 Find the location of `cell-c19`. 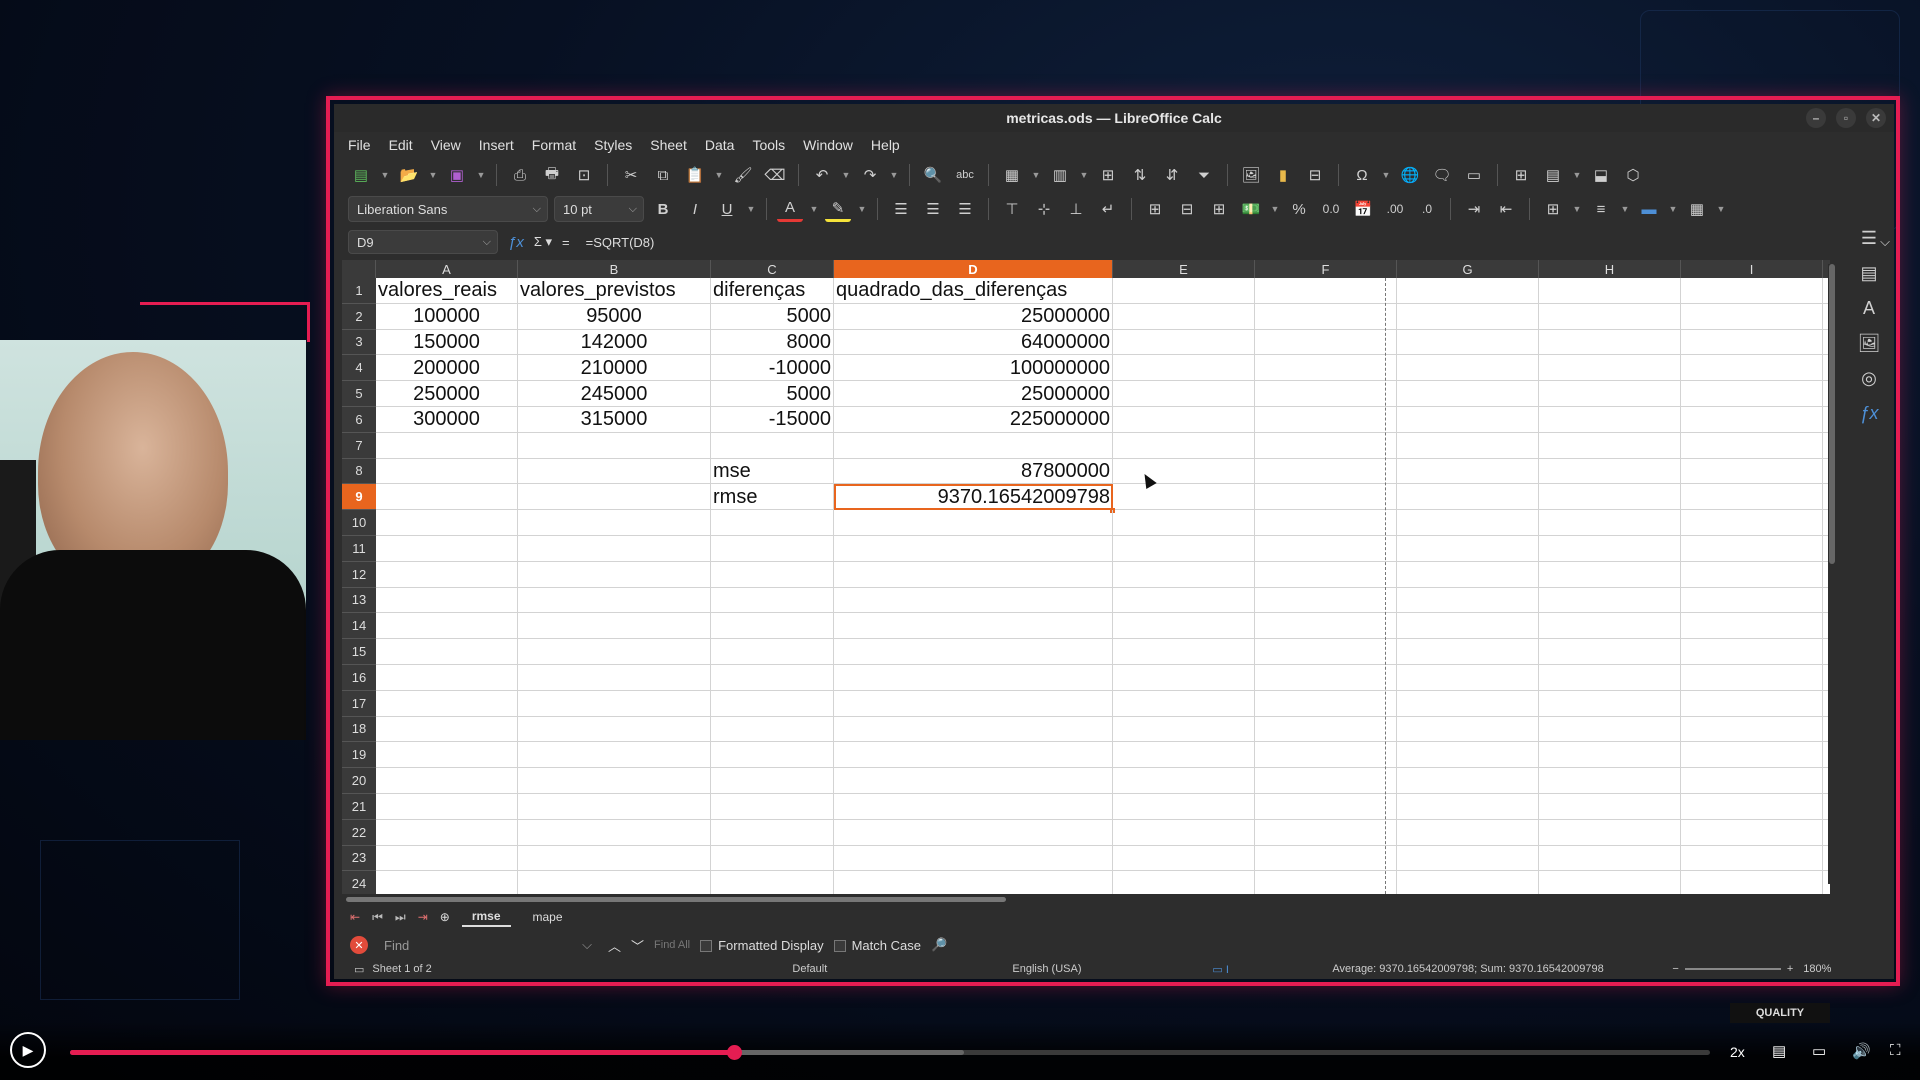

cell-c19 is located at coordinates (772, 755).